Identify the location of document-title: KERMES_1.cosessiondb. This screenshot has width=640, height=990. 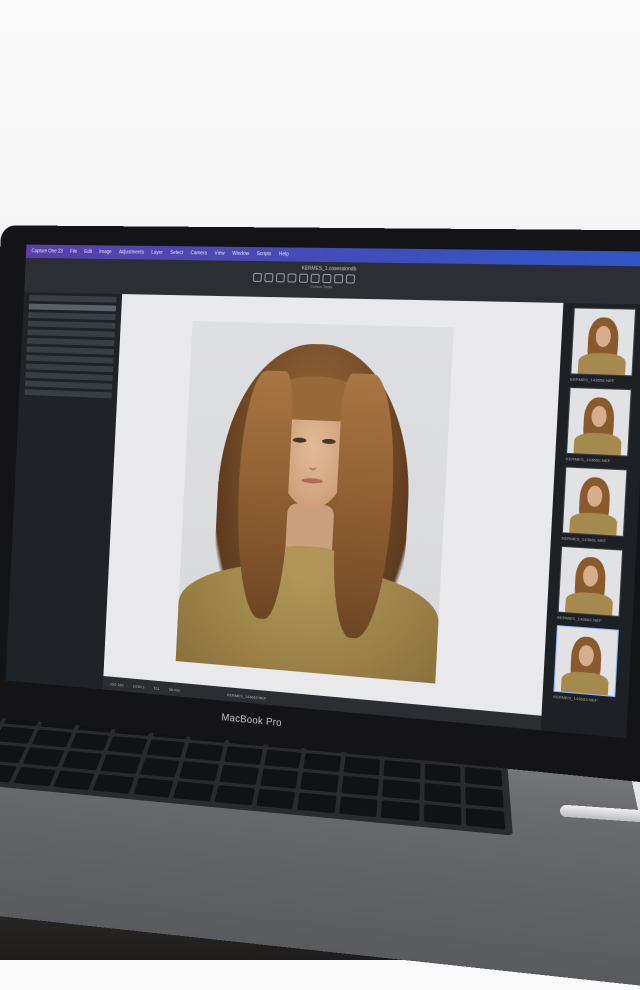
(329, 269).